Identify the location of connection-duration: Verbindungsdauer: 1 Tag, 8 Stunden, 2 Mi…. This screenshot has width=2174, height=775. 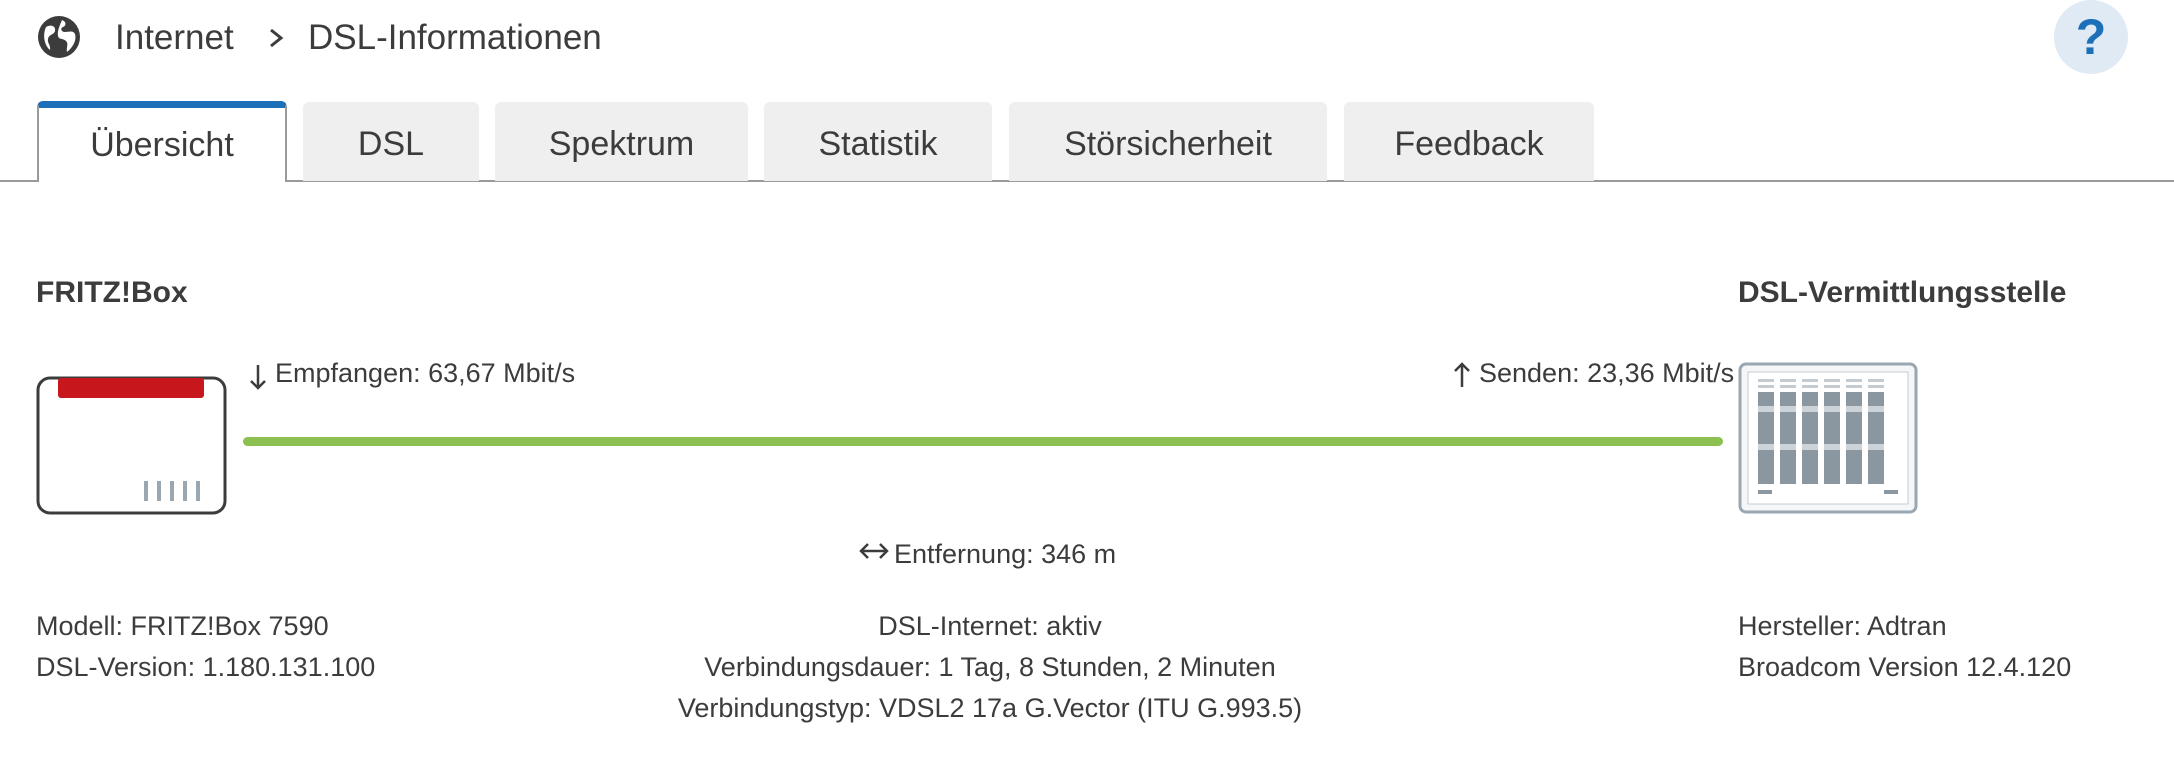
(990, 667).